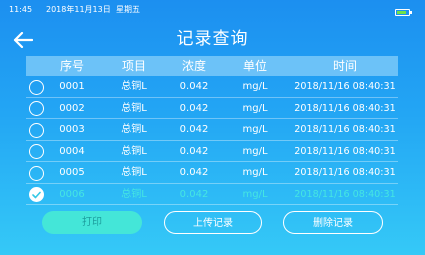  I want to click on cell-number: 0006, so click(72, 194).